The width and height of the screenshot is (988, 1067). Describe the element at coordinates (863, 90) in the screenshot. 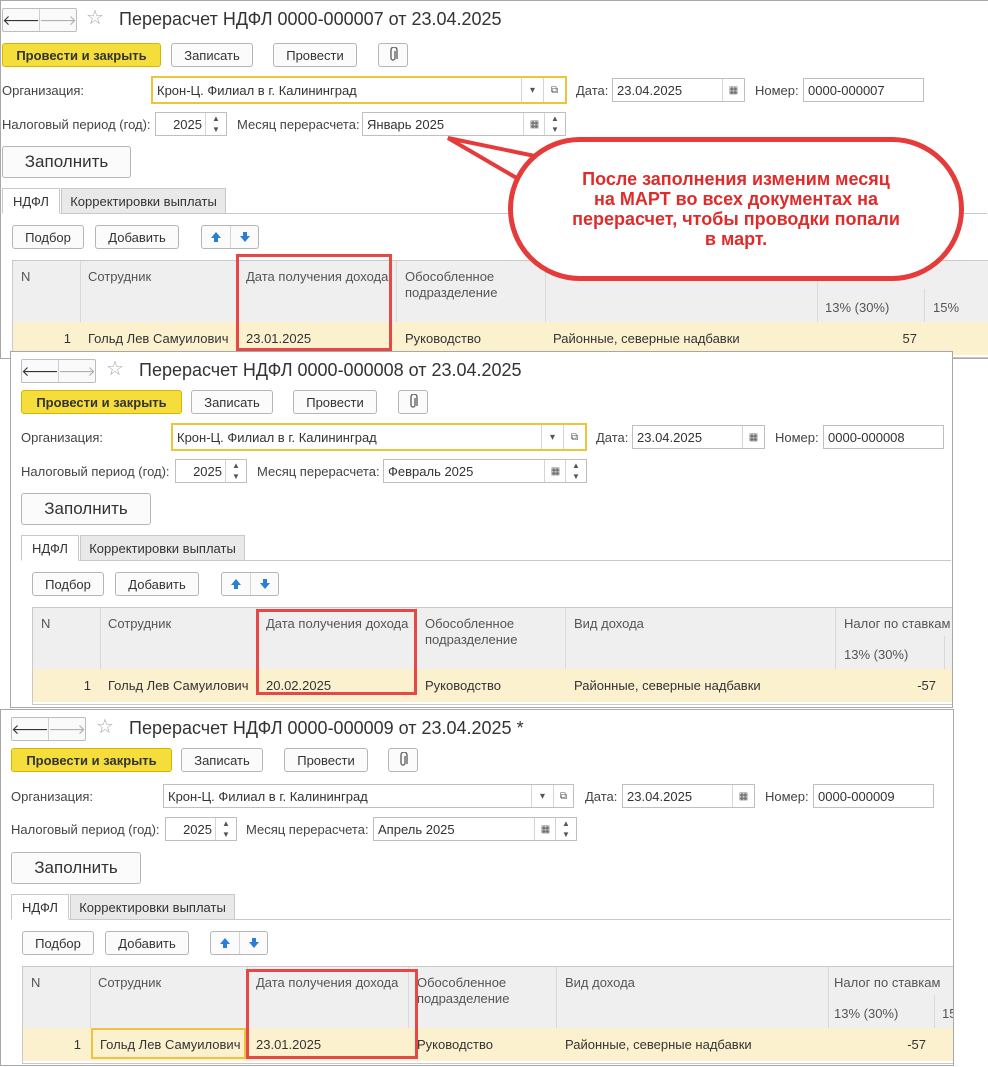

I see `number-field: 0000-000007` at that location.